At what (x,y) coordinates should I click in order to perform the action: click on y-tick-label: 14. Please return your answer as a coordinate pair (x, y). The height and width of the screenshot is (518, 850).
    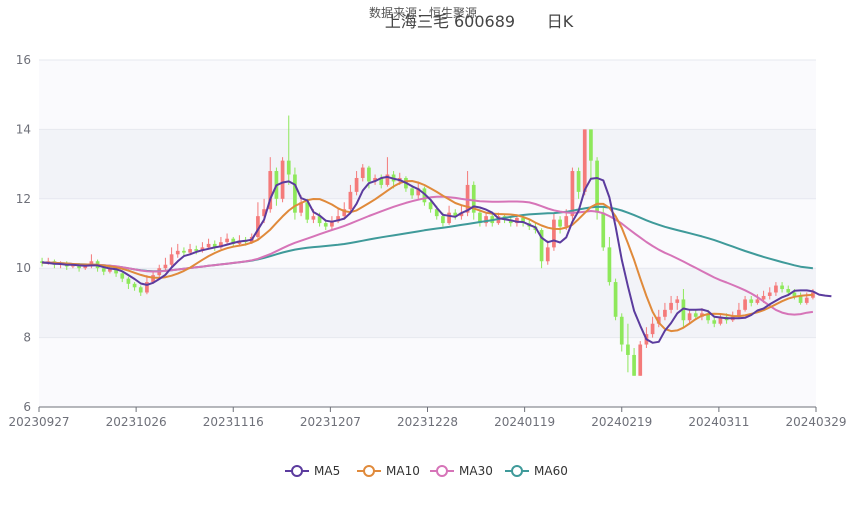
    Looking at the image, I should click on (23, 129).